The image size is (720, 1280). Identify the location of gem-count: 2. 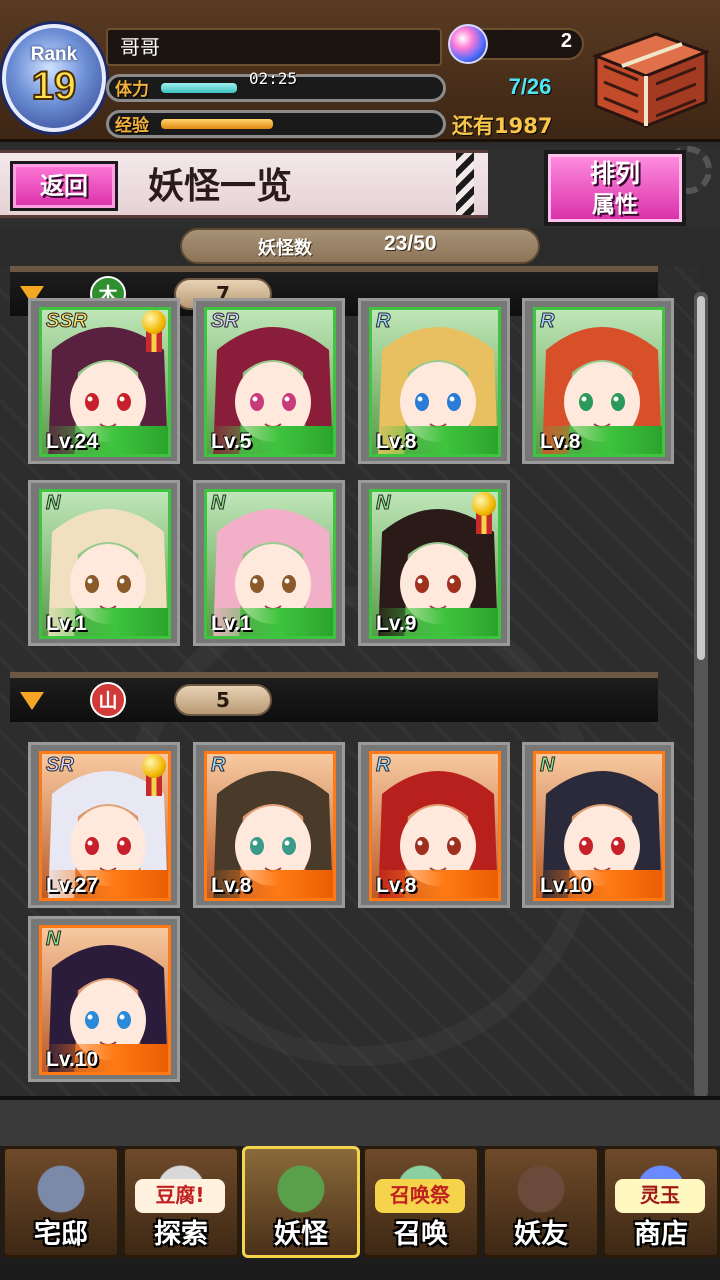
(566, 41).